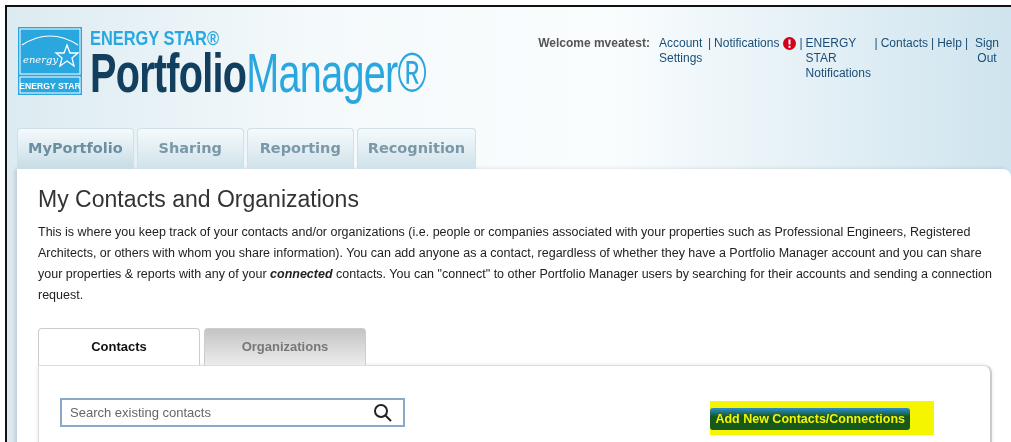 The width and height of the screenshot is (1011, 442). Describe the element at coordinates (987, 51) in the screenshot. I see `header-link: Sign Out` at that location.